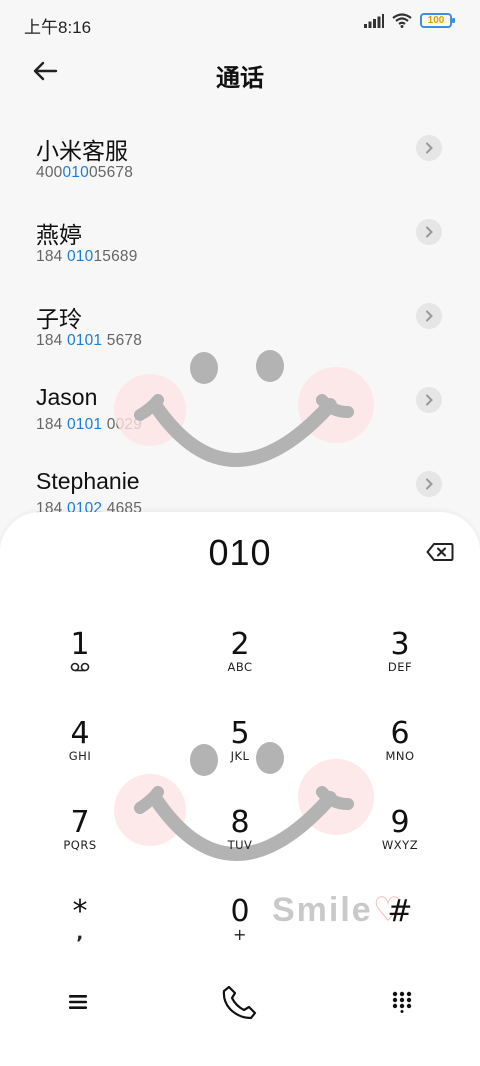 The height and width of the screenshot is (1066, 480). I want to click on key-7: 7 PQRS, so click(80, 838).